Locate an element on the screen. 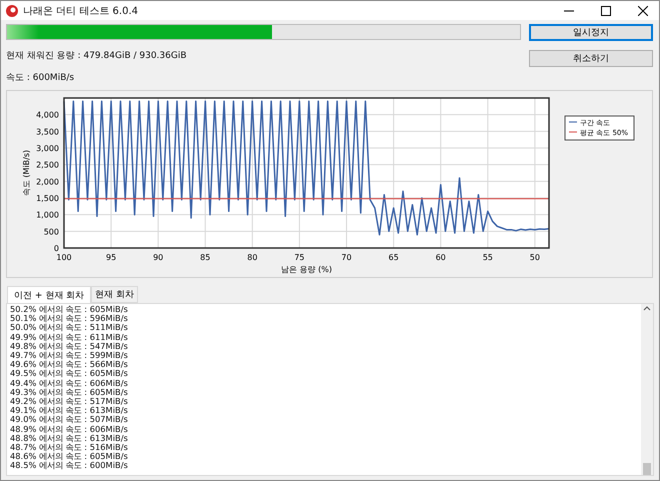 The image size is (660, 481). x-tick-label: 75 is located at coordinates (299, 257).